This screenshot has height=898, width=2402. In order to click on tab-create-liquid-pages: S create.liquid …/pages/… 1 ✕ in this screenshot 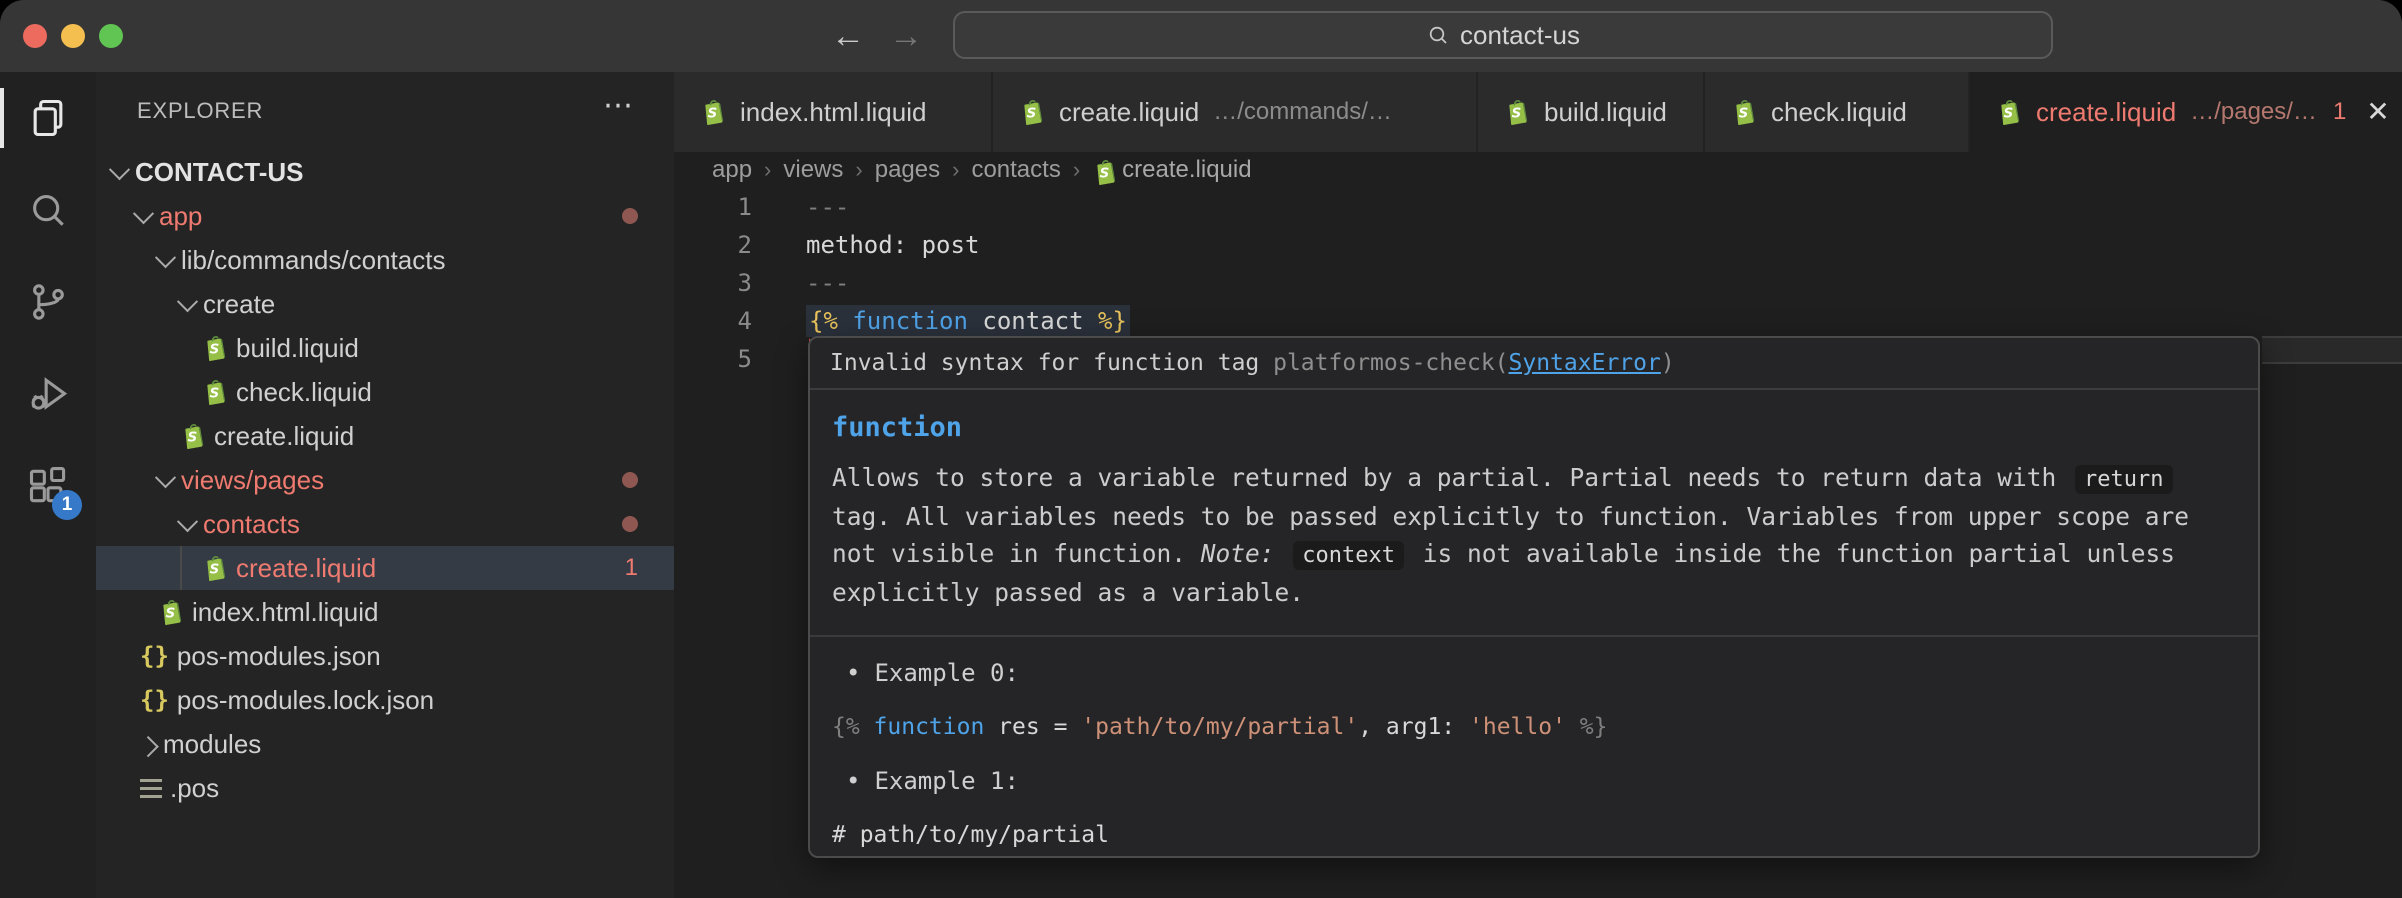, I will do `click(2186, 112)`.